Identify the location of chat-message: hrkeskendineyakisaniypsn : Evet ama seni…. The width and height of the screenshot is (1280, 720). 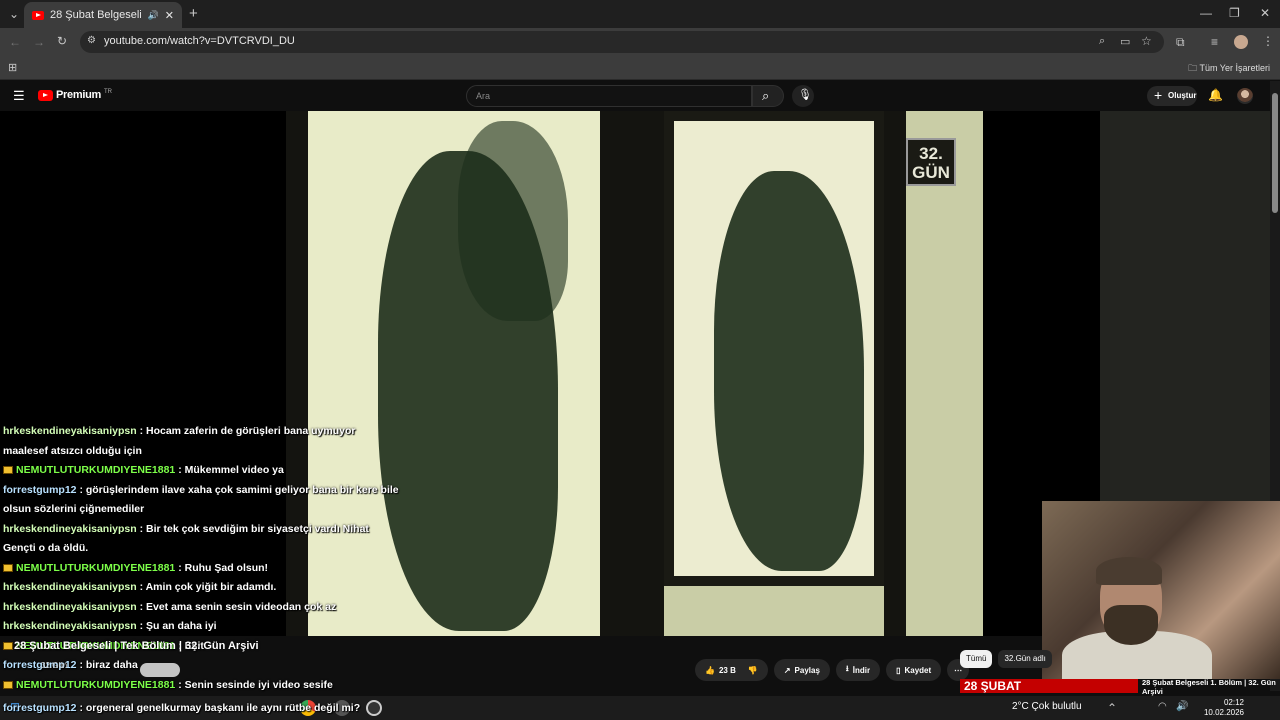
(203, 608).